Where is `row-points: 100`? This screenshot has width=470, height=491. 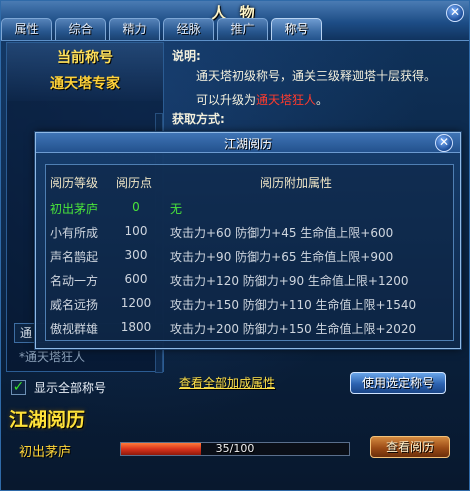 row-points: 100 is located at coordinates (136, 231).